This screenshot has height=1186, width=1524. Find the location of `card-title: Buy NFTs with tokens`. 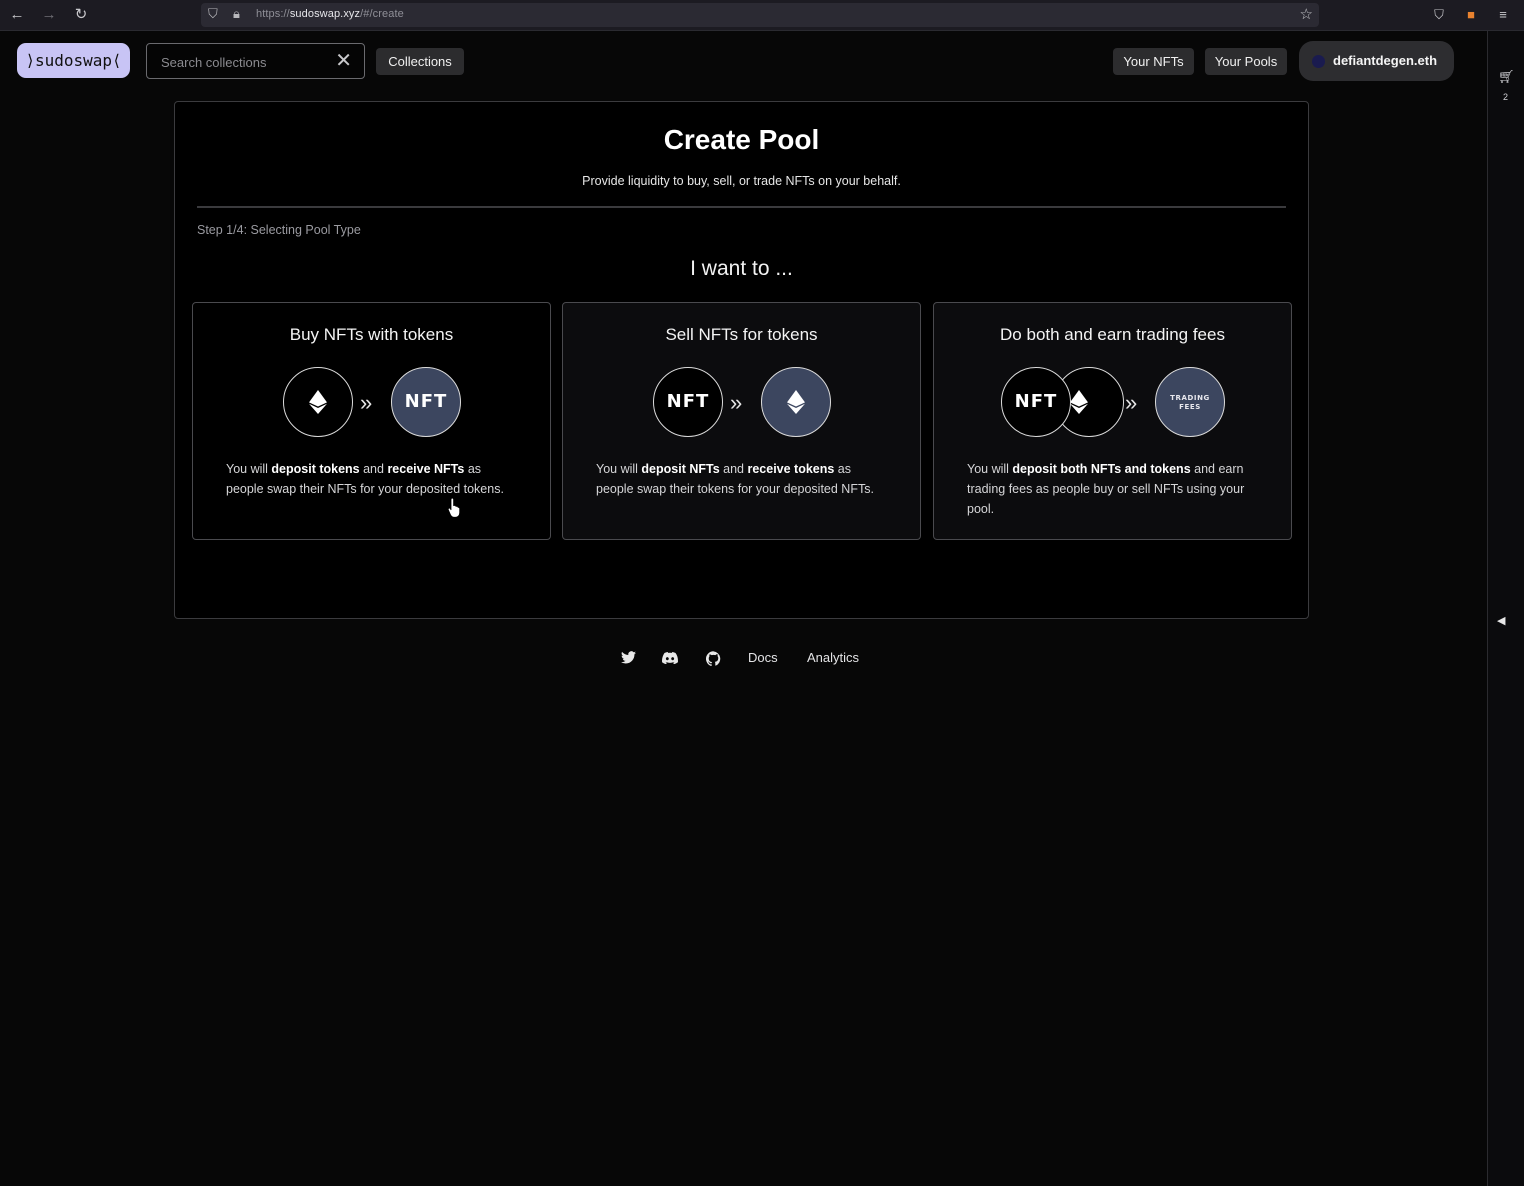

card-title: Buy NFTs with tokens is located at coordinates (371, 334).